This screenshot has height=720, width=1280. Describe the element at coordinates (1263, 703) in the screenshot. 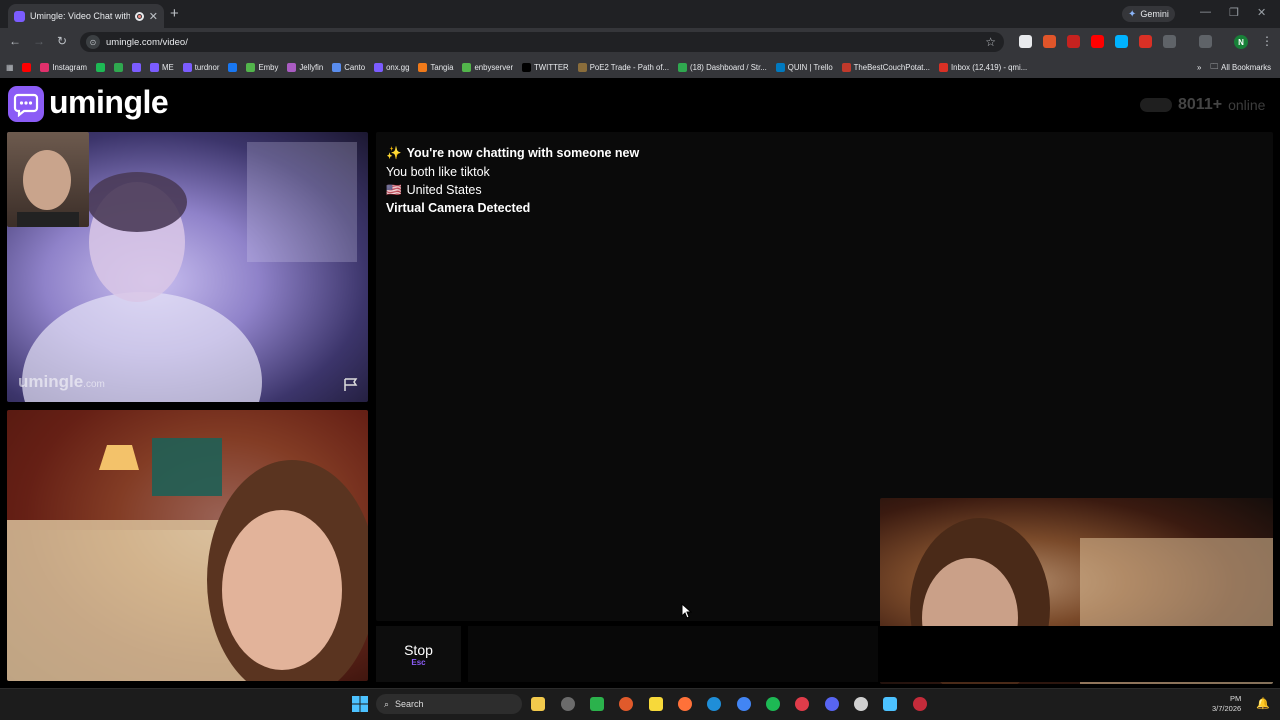

I see `notification-bell-icon: 🔔` at that location.